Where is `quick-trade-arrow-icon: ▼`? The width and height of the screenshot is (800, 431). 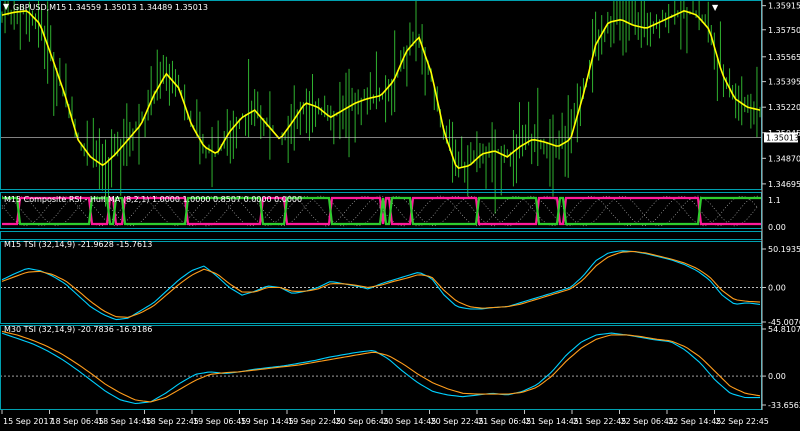
quick-trade-arrow-icon: ▼ is located at coordinates (6, 6).